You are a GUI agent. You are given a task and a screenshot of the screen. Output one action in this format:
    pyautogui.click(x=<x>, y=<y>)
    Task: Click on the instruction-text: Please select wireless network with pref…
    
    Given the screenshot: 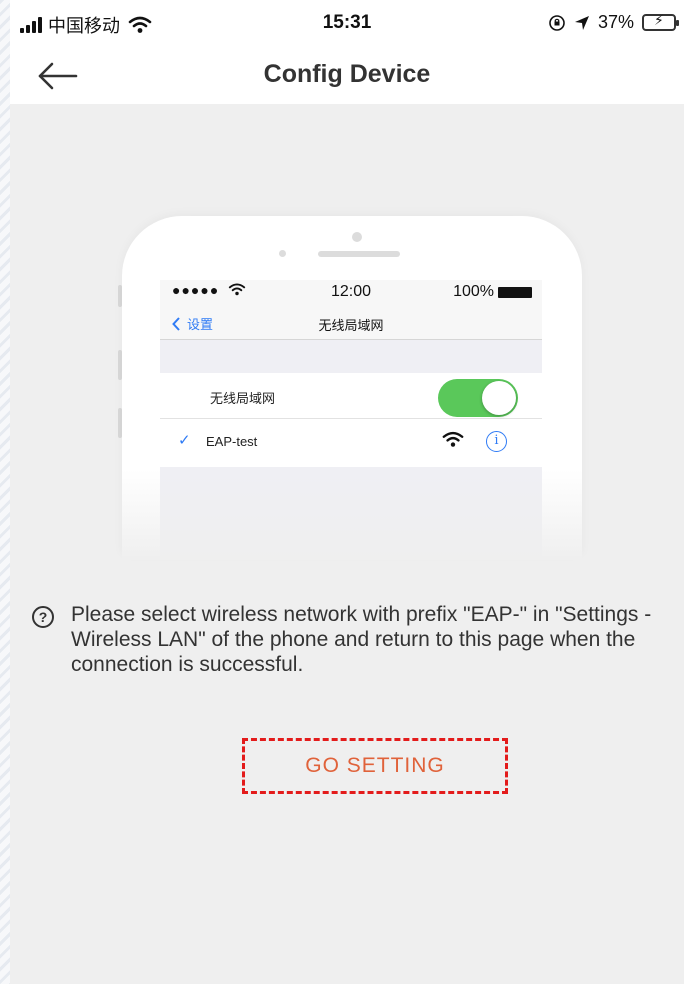 What is the action you would take?
    pyautogui.click(x=361, y=639)
    